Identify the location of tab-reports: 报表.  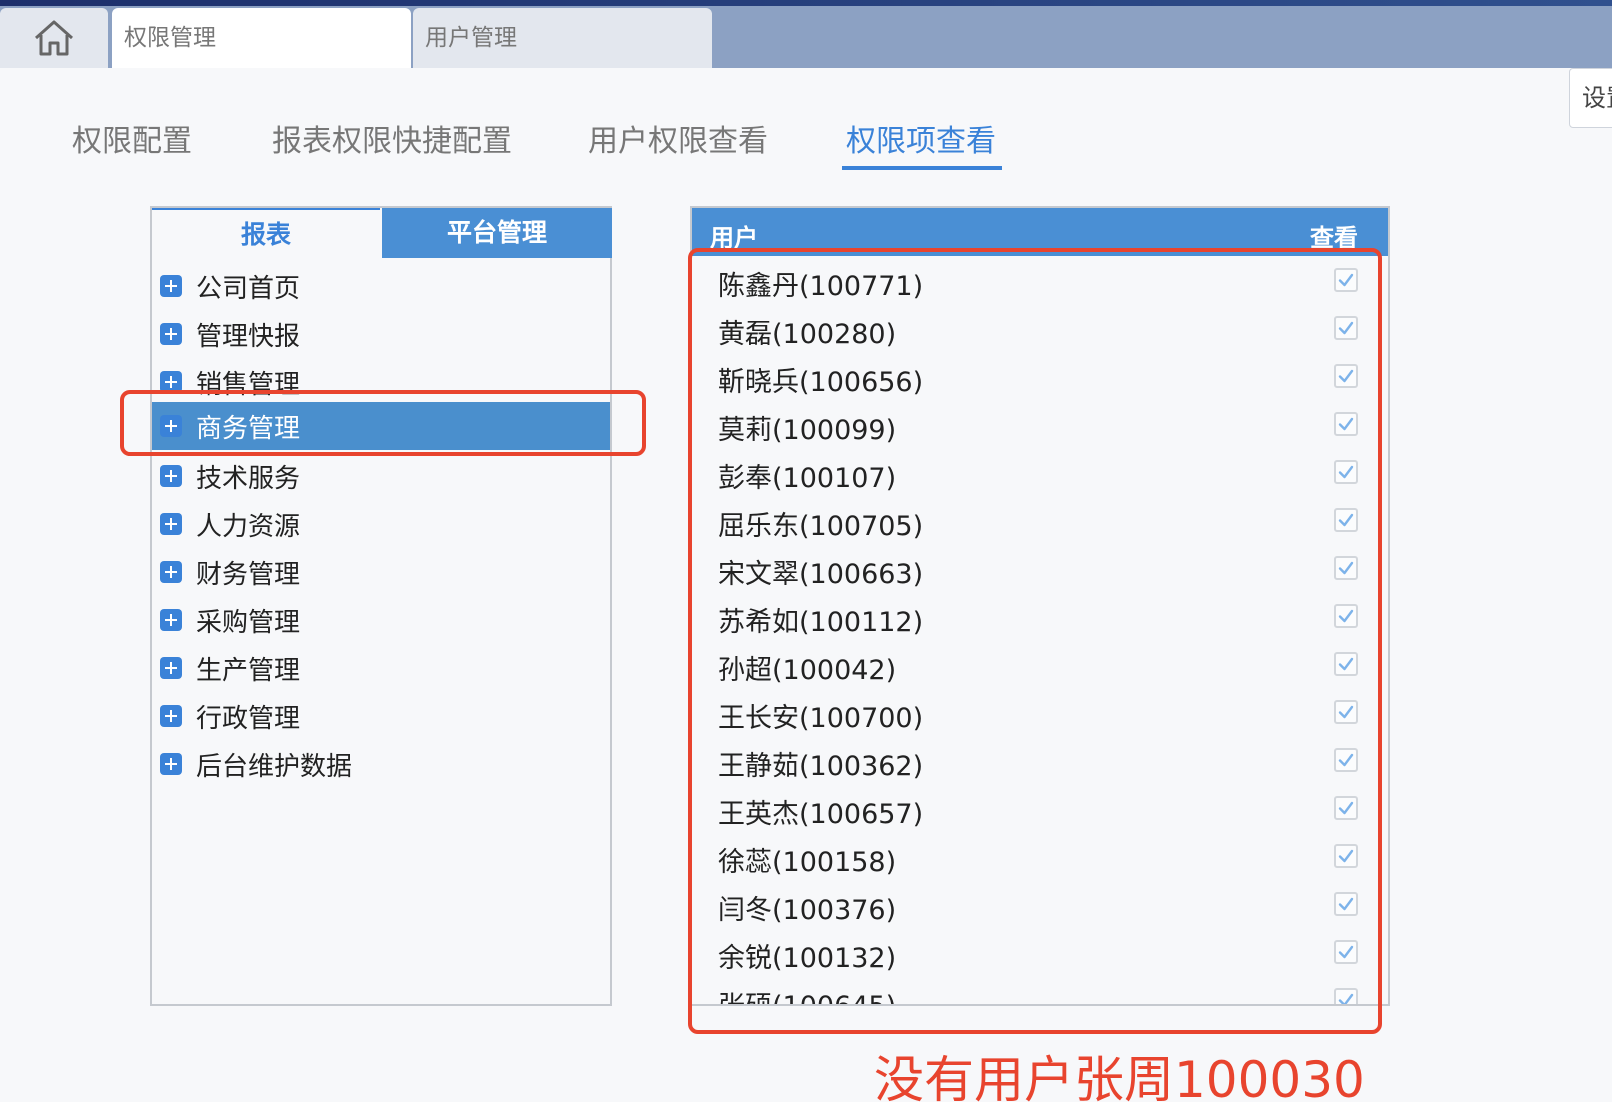
(266, 233).